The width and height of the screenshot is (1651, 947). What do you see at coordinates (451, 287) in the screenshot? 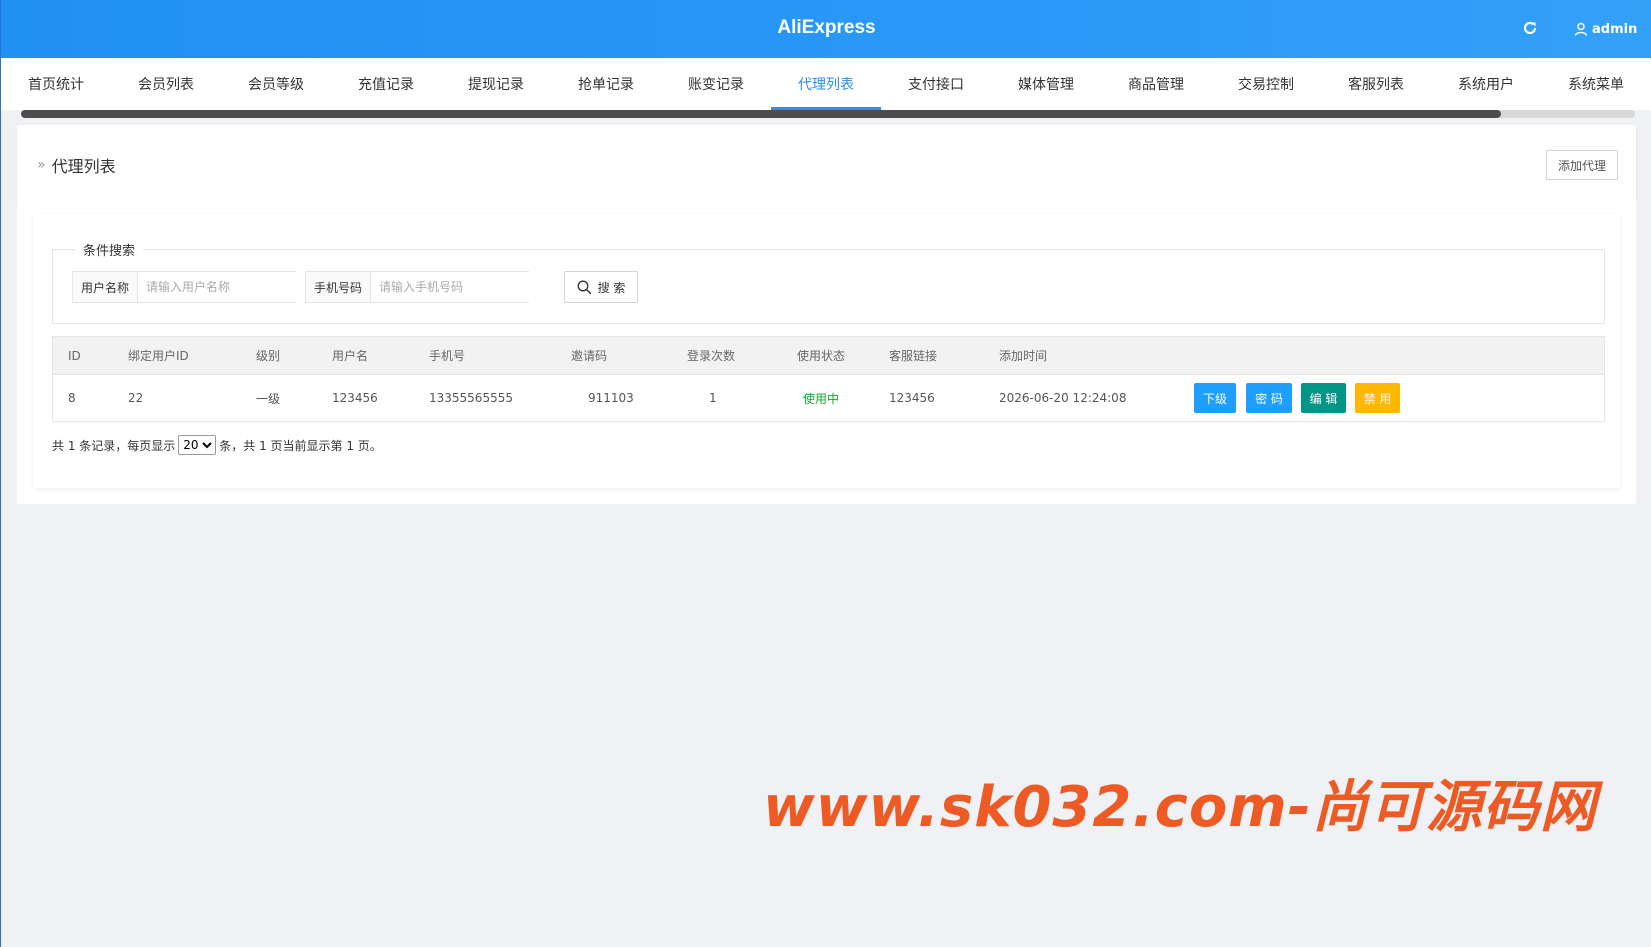
I see `phone-input` at bounding box center [451, 287].